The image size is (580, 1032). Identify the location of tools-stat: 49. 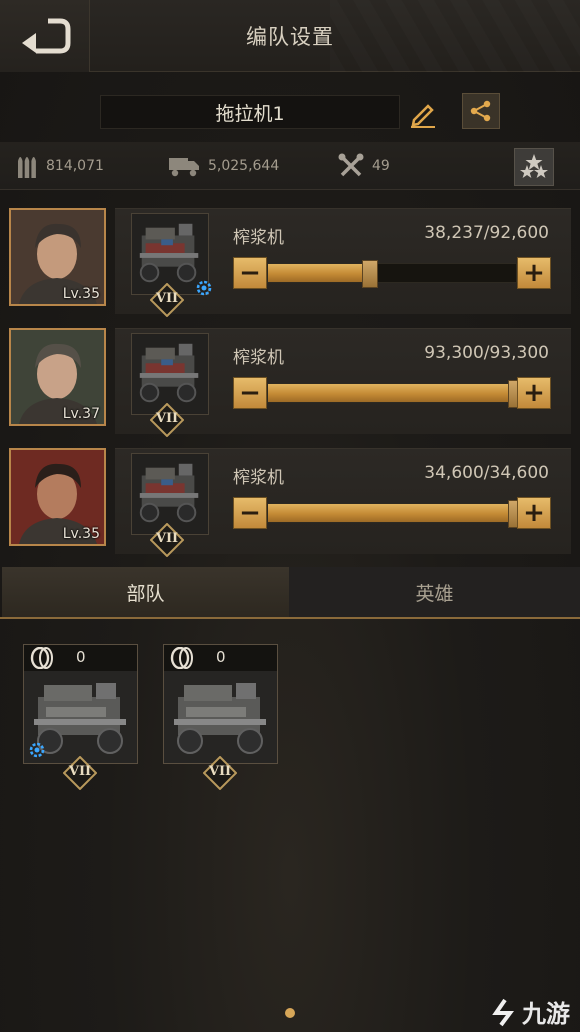
(364, 166).